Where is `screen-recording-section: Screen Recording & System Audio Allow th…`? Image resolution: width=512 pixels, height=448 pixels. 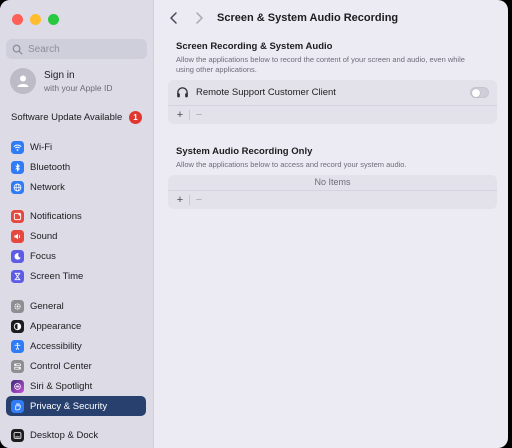
screen-recording-section: Screen Recording & System Audio Allow th… is located at coordinates (332, 82).